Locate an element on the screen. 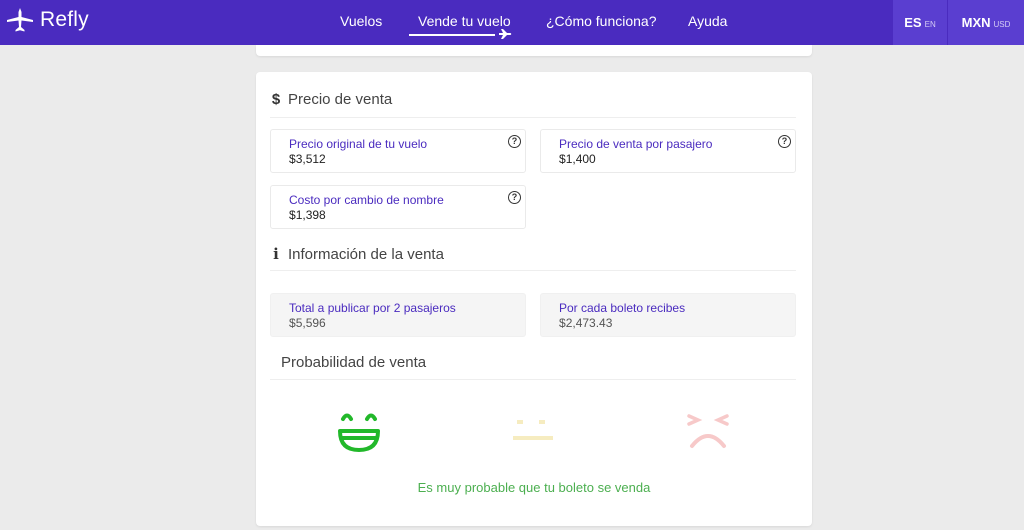  logo: Refly is located at coordinates (47, 20).